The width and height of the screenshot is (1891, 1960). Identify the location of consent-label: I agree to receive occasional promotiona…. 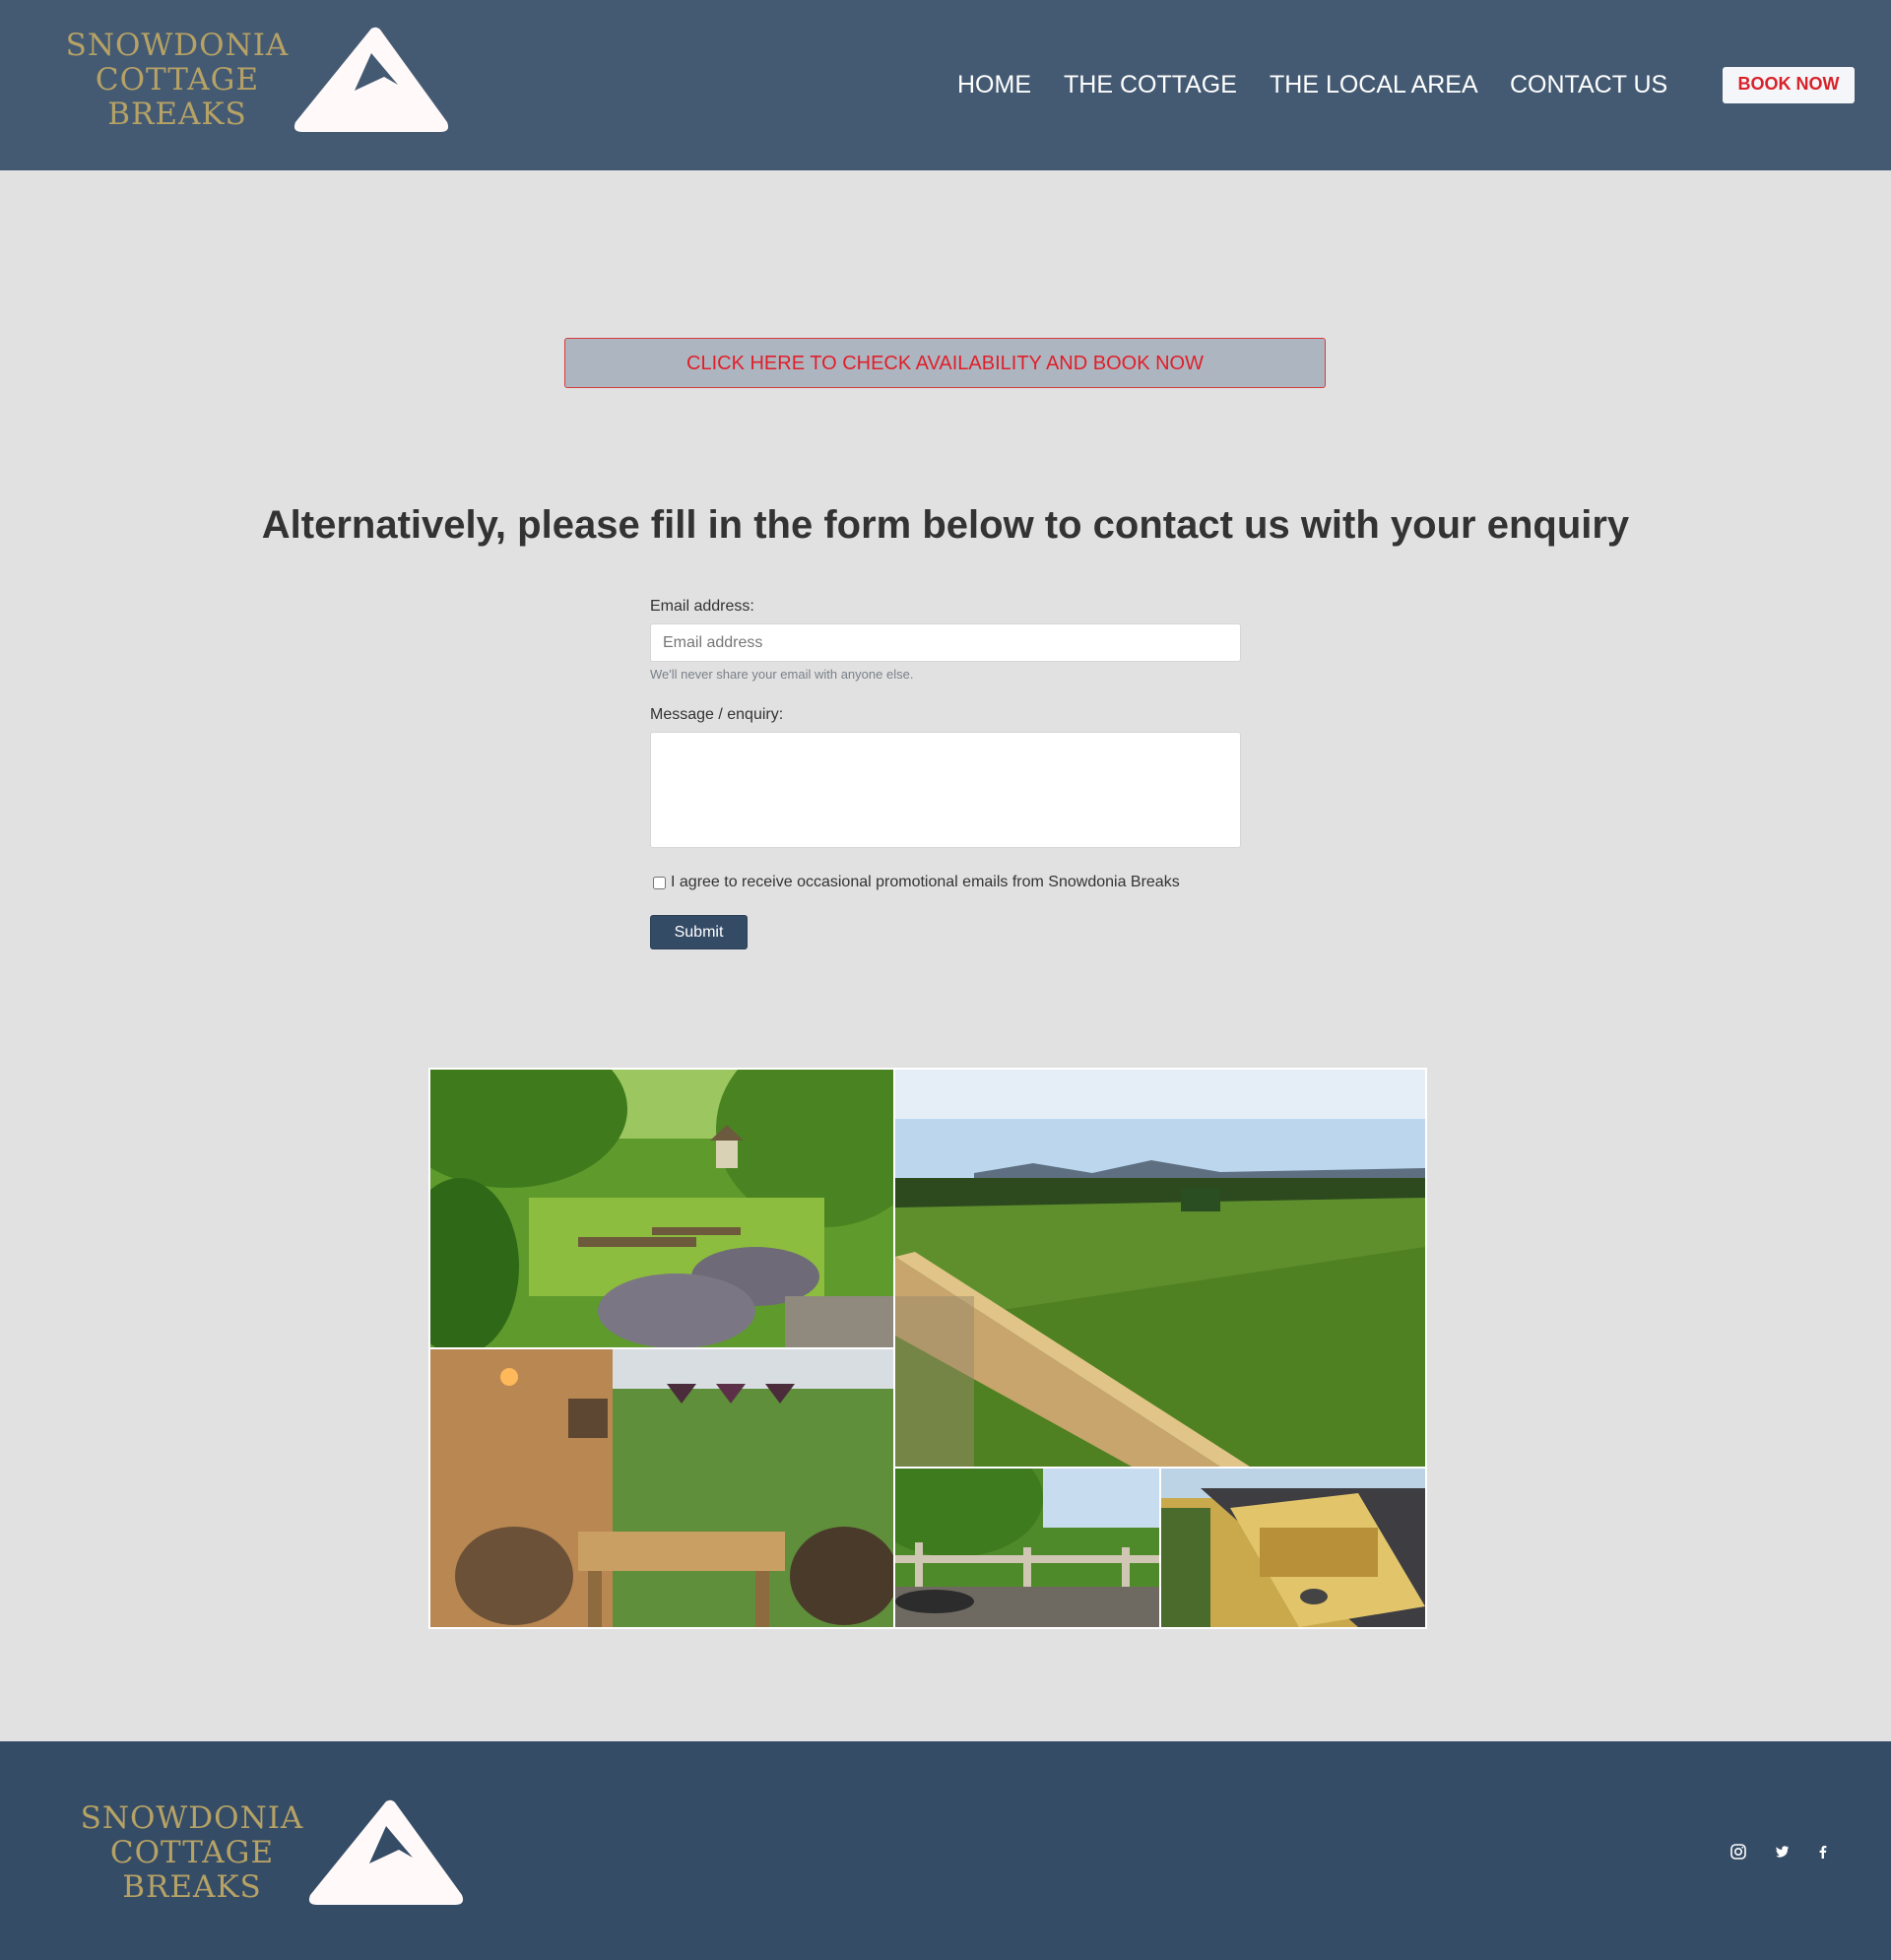
(926, 882).